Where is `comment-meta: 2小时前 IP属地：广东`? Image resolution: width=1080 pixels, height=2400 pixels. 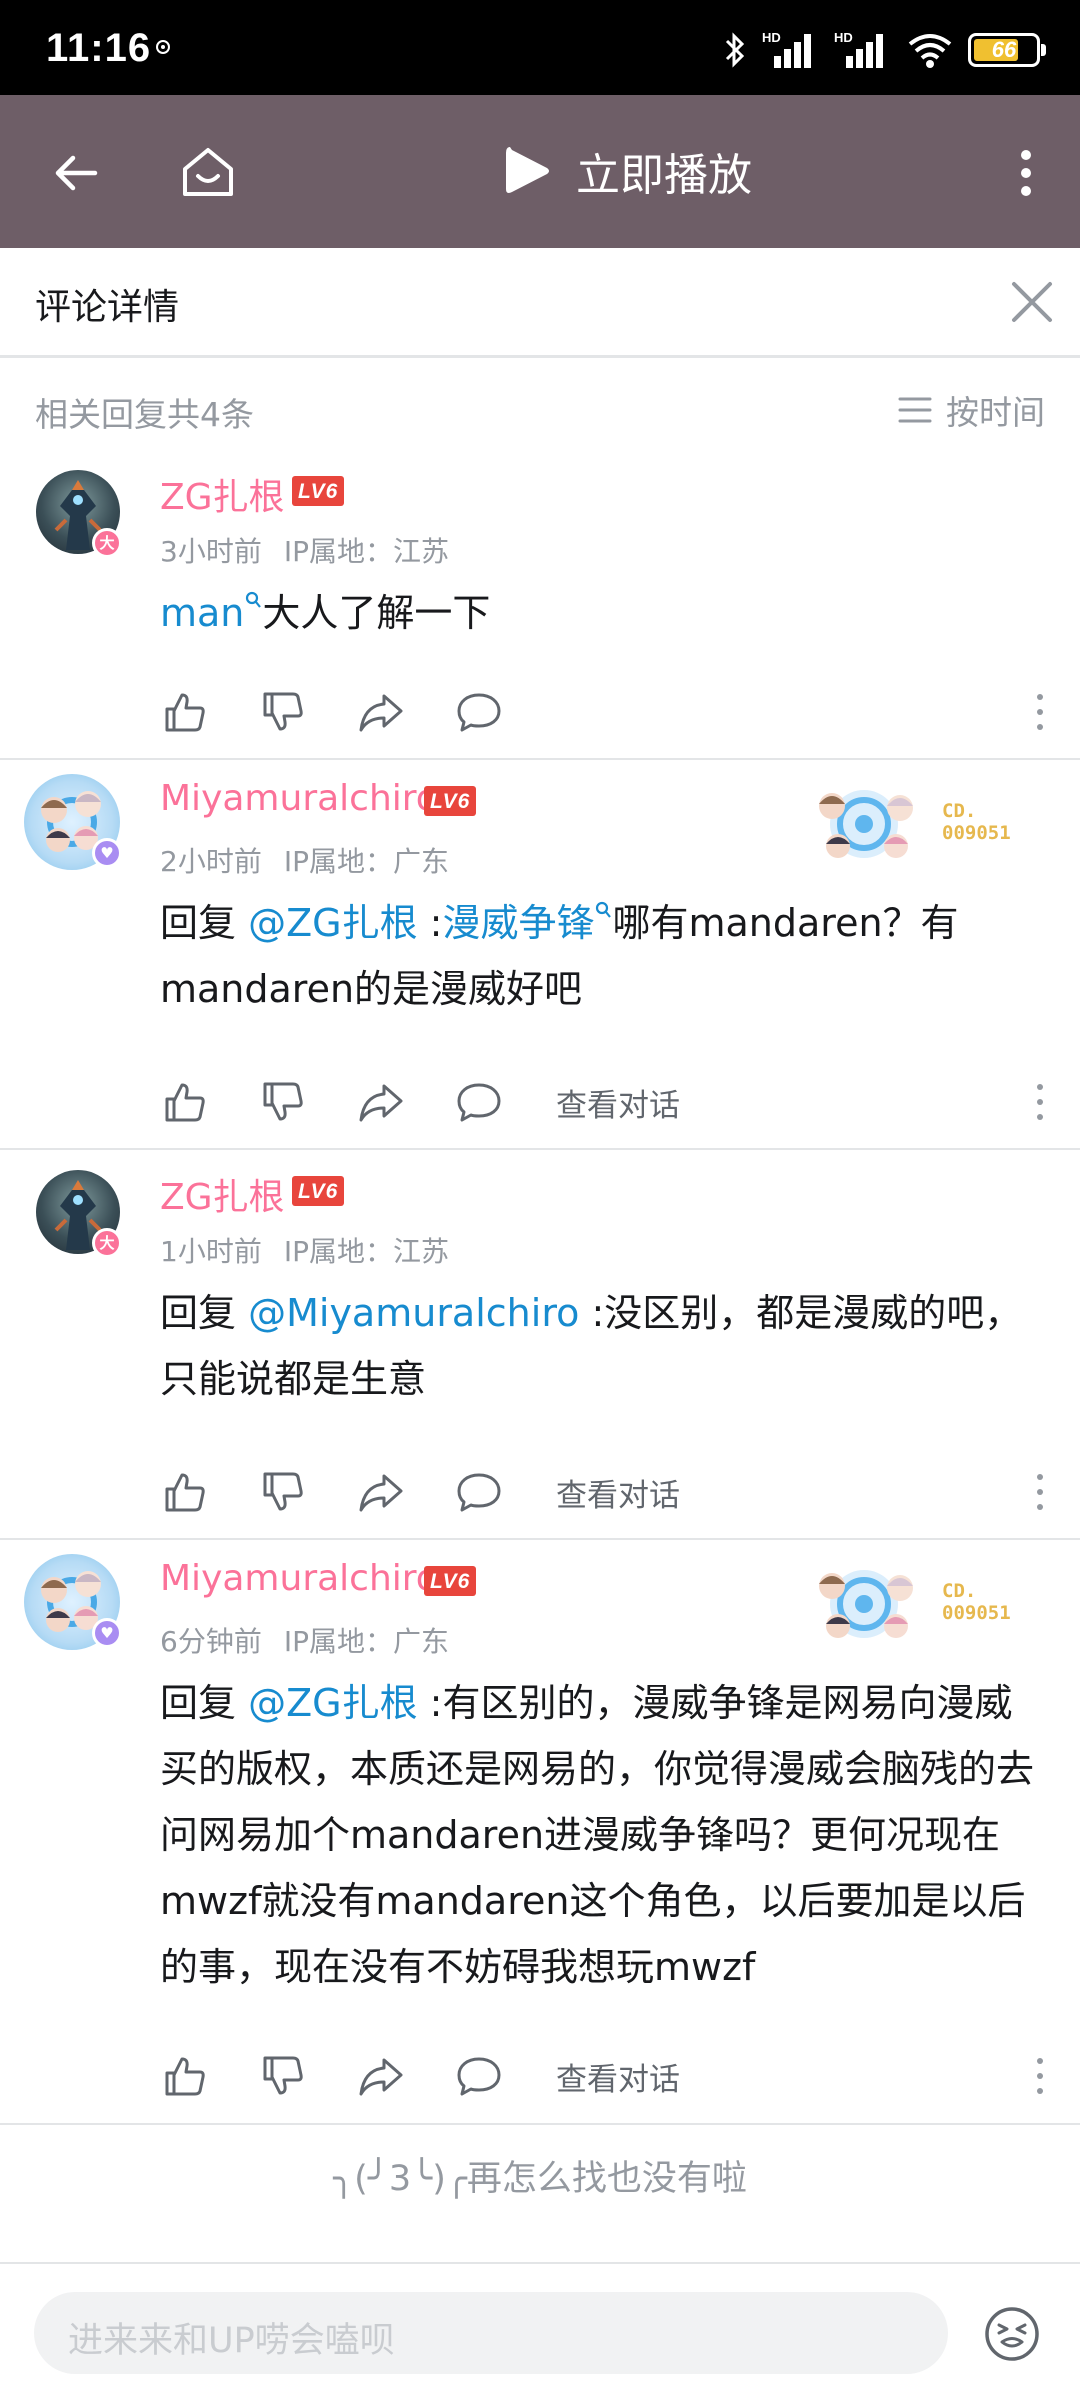 comment-meta: 2小时前 IP属地：广东 is located at coordinates (304, 860).